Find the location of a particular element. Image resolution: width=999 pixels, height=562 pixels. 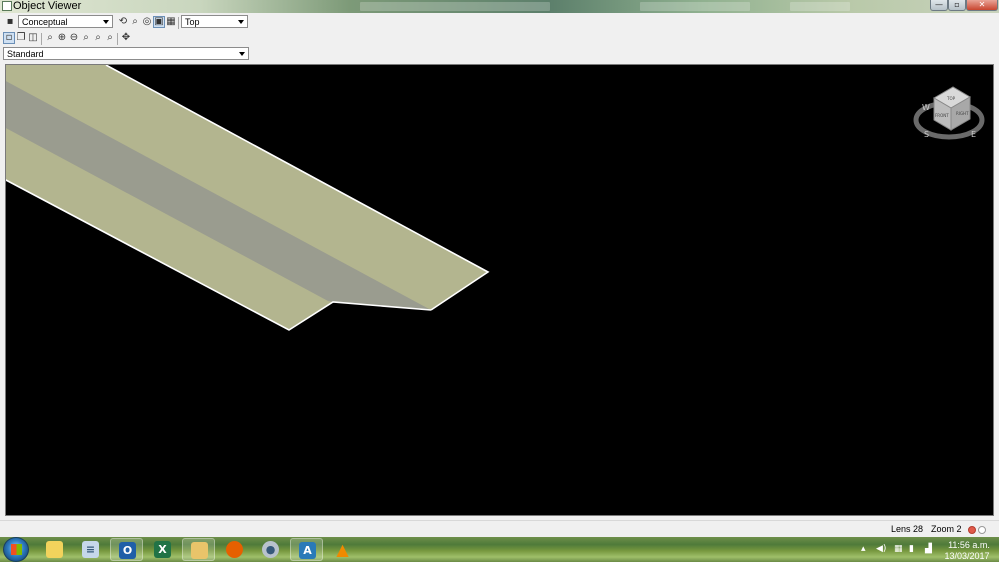

taskbar-vlc-button: ▲ is located at coordinates (342, 549).